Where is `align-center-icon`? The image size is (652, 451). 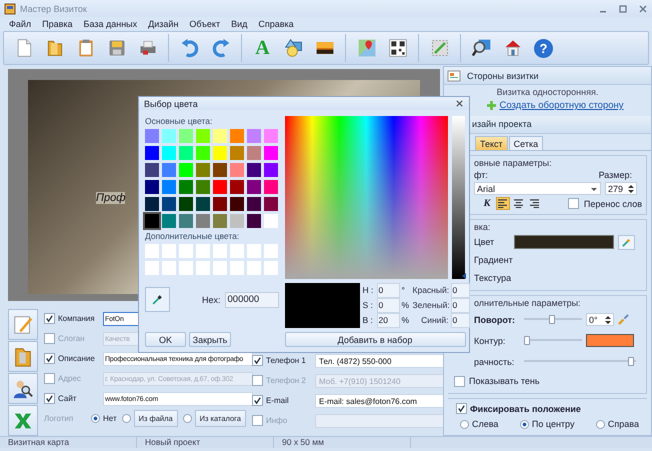 align-center-icon is located at coordinates (519, 203).